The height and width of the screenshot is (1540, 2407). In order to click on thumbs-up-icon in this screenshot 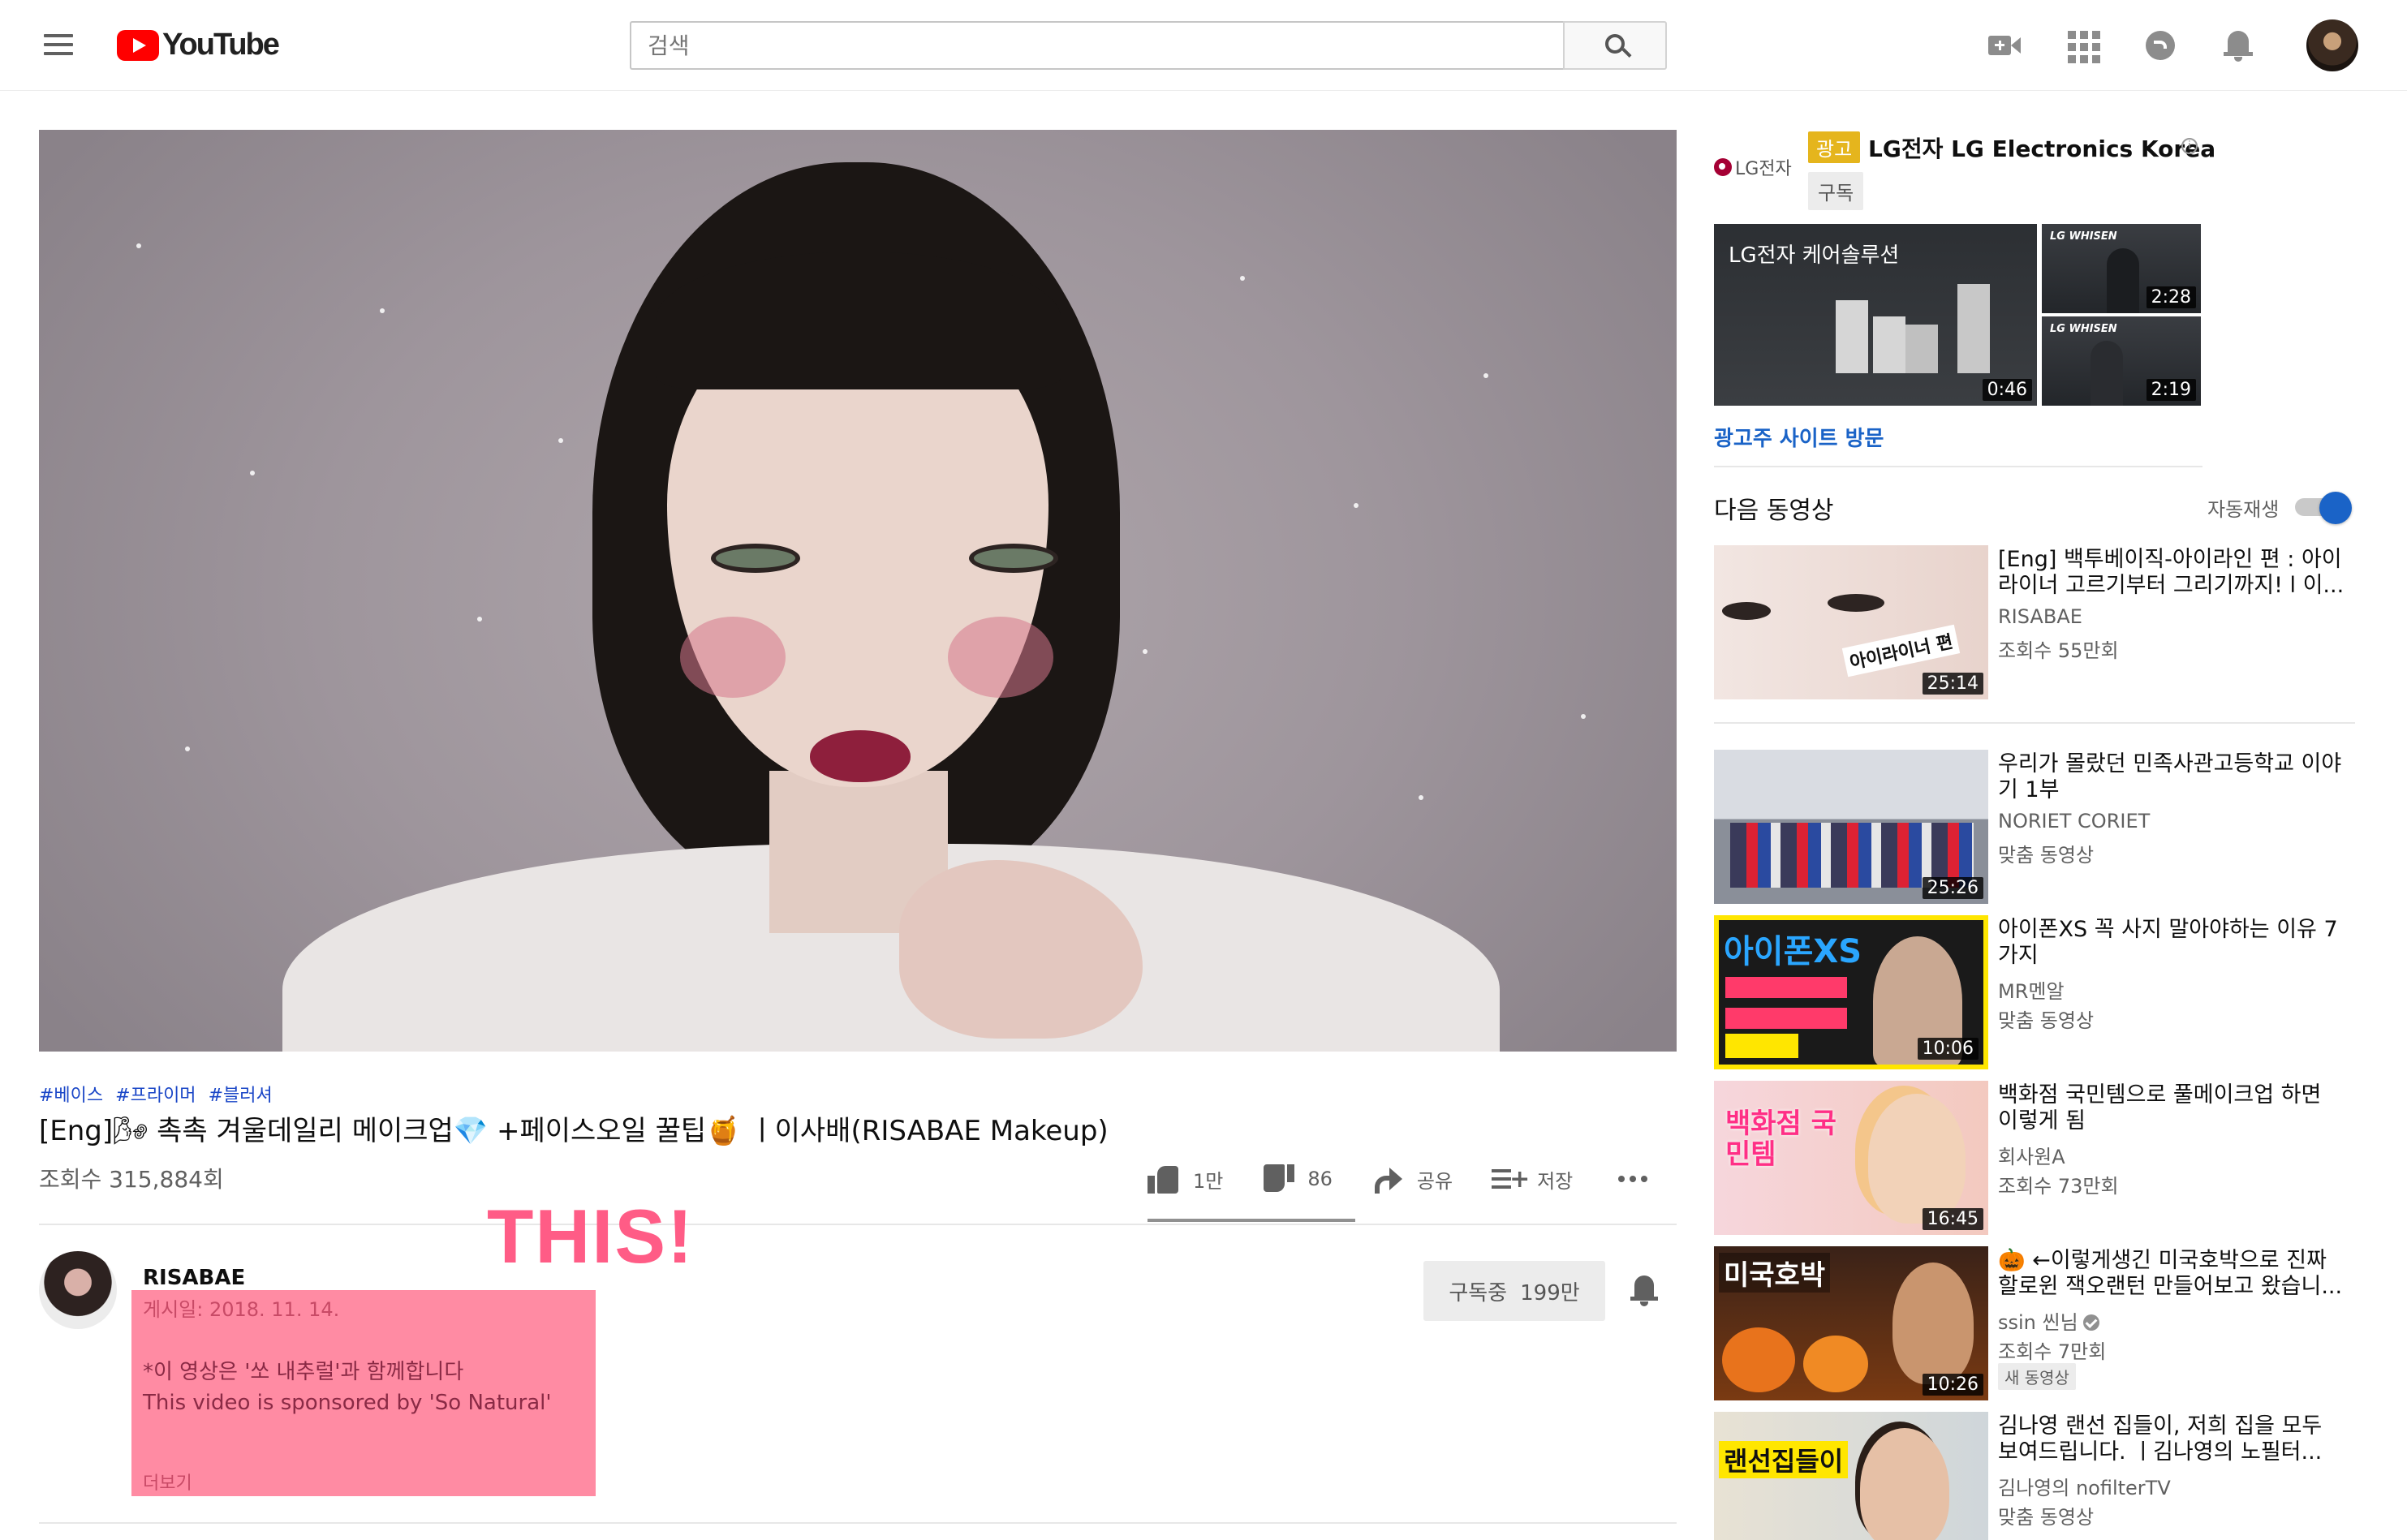, I will do `click(1164, 1179)`.